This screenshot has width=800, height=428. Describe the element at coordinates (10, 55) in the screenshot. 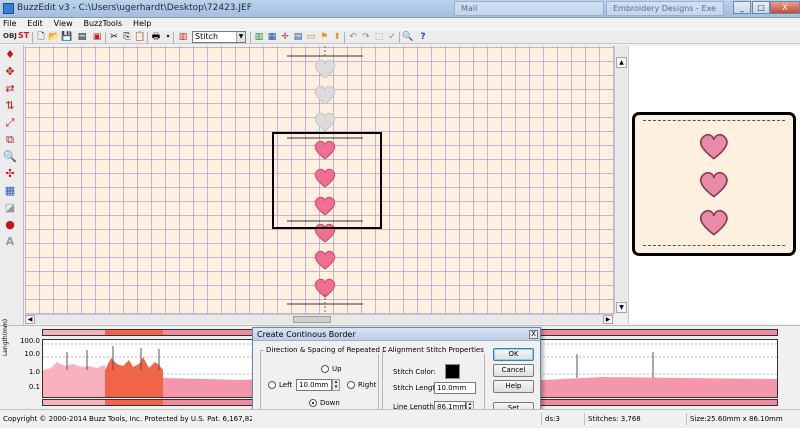

I see `rotate-tool-icon: ♦` at that location.